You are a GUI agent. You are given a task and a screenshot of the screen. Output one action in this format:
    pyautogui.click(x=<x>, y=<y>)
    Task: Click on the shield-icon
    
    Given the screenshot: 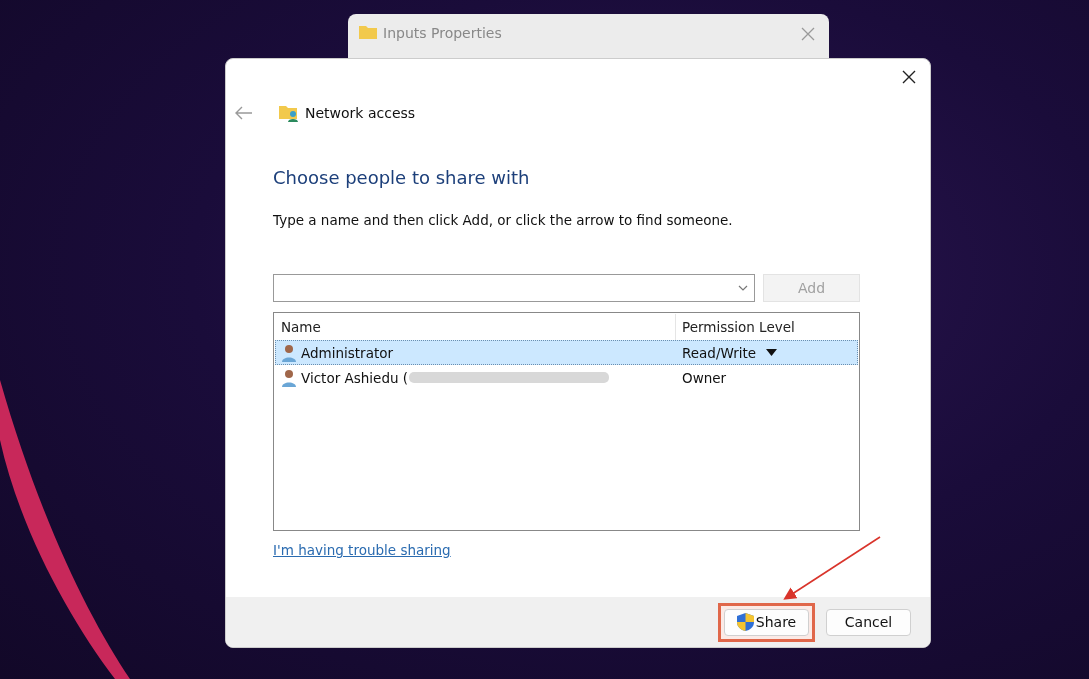 What is the action you would take?
    pyautogui.click(x=745, y=622)
    